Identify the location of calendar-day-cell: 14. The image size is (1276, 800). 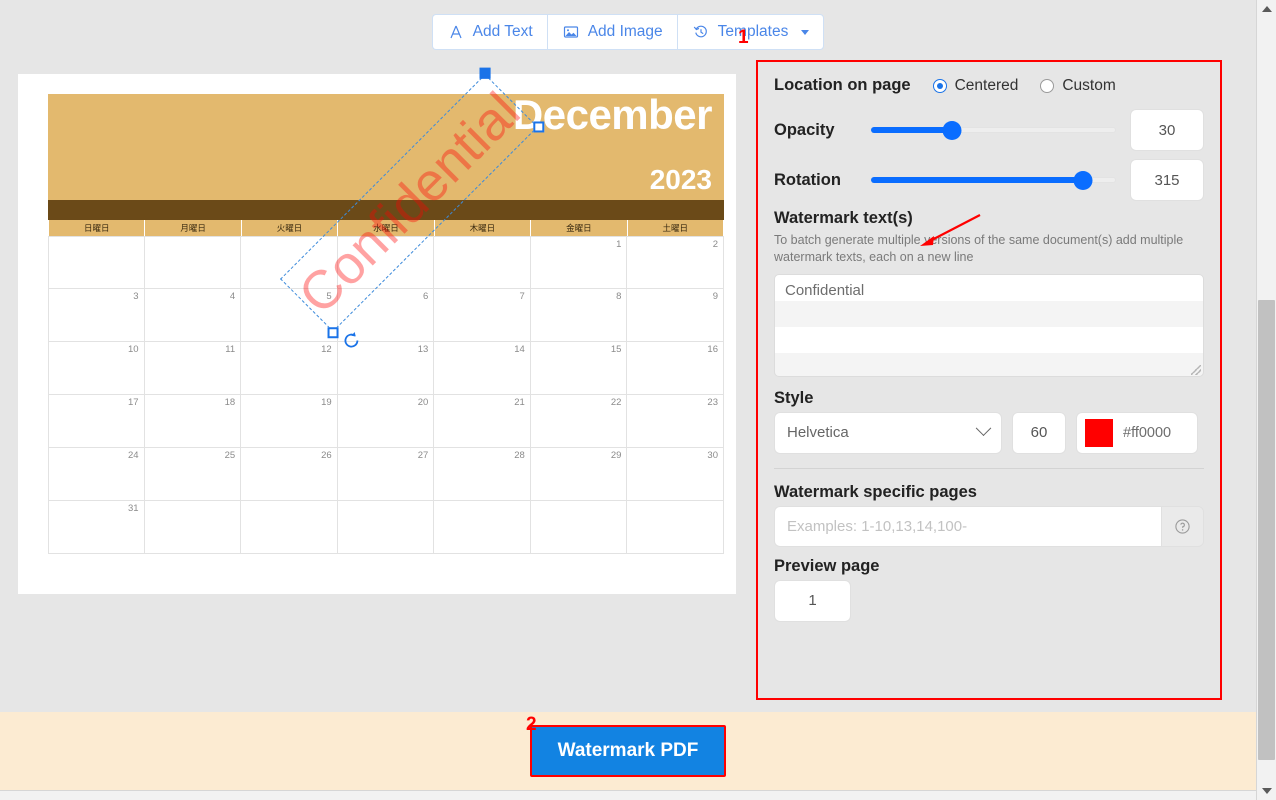
(482, 368).